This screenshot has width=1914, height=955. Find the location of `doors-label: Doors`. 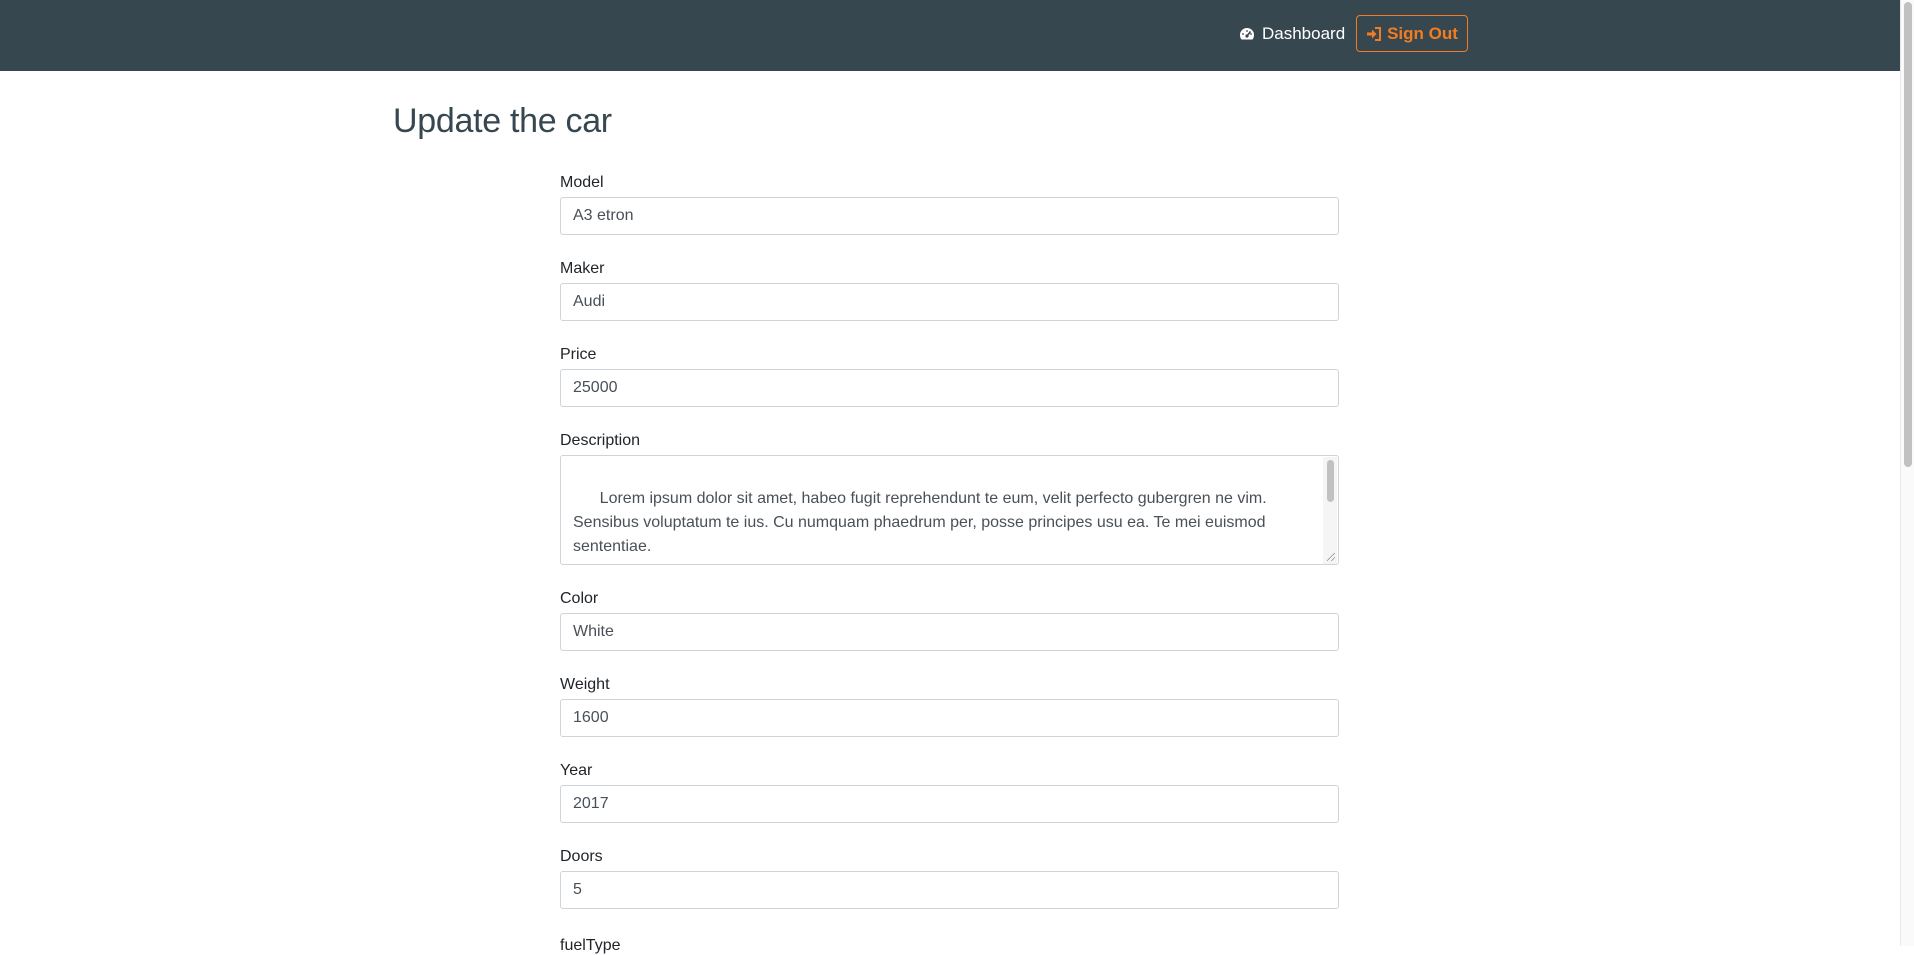

doors-label: Doors is located at coordinates (581, 856).